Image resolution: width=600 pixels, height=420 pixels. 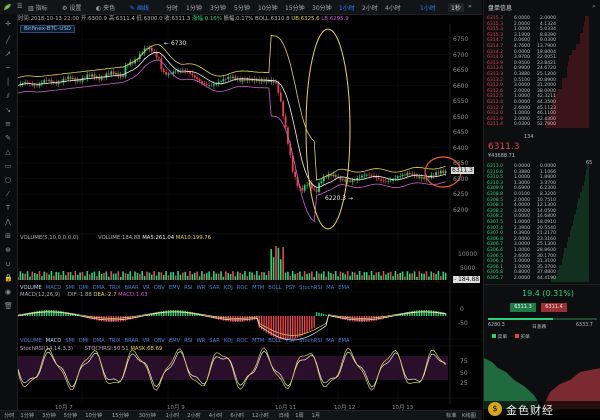 What do you see at coordinates (542, 125) in the screenshot?
I see `orderbook-row: 6311.40.030052.7900` at bounding box center [542, 125].